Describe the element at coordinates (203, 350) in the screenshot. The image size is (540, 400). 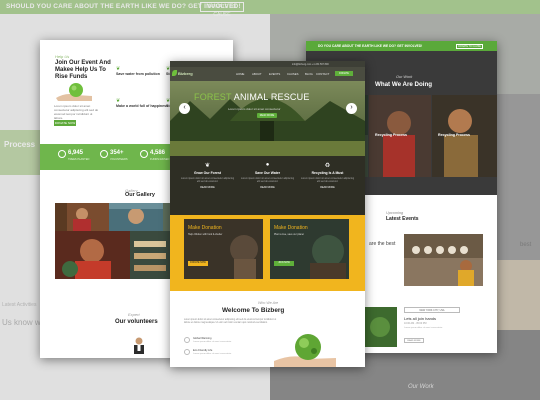
I see `welcome-item-title: Eco Friendly Life` at that location.